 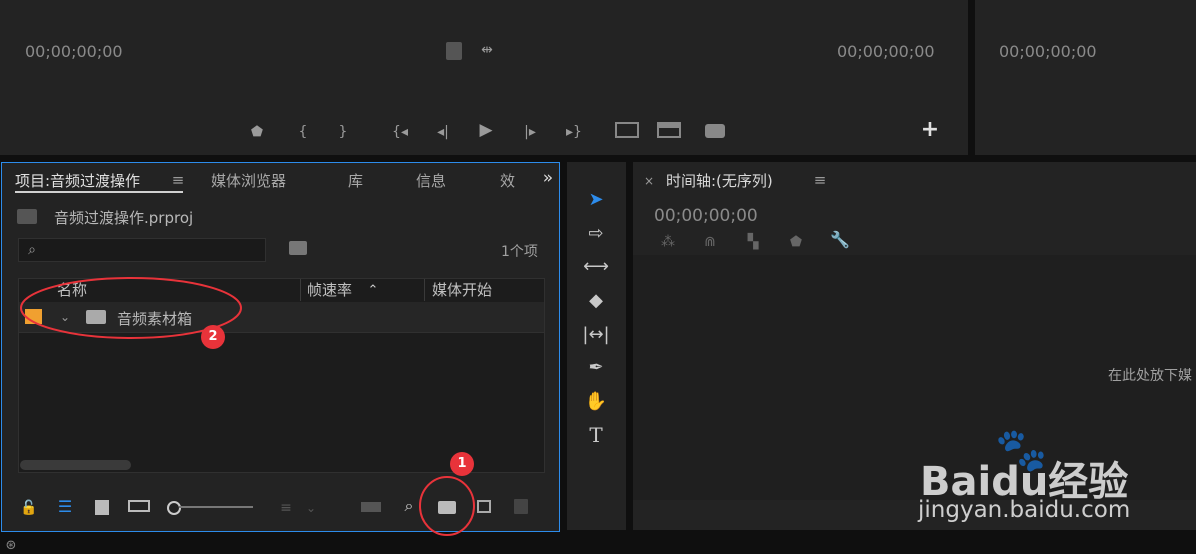 I want to click on annotation-badge-1: 1, so click(x=462, y=464).